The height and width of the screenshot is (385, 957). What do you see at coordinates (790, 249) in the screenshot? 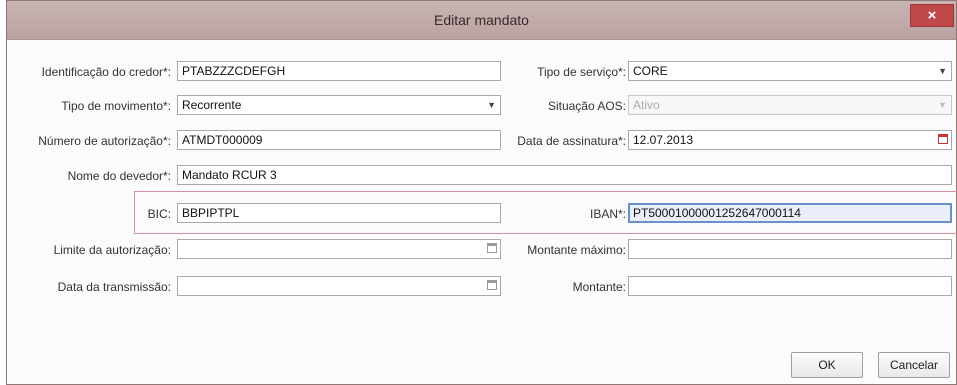
I see `max-amount-field` at bounding box center [790, 249].